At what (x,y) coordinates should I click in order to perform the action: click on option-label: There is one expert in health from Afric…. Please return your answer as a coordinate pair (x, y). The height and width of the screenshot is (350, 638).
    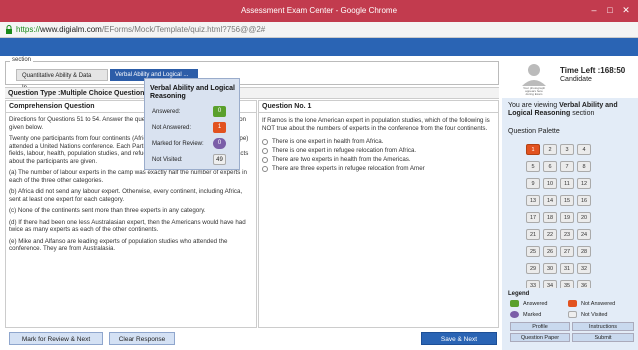
    Looking at the image, I should click on (328, 141).